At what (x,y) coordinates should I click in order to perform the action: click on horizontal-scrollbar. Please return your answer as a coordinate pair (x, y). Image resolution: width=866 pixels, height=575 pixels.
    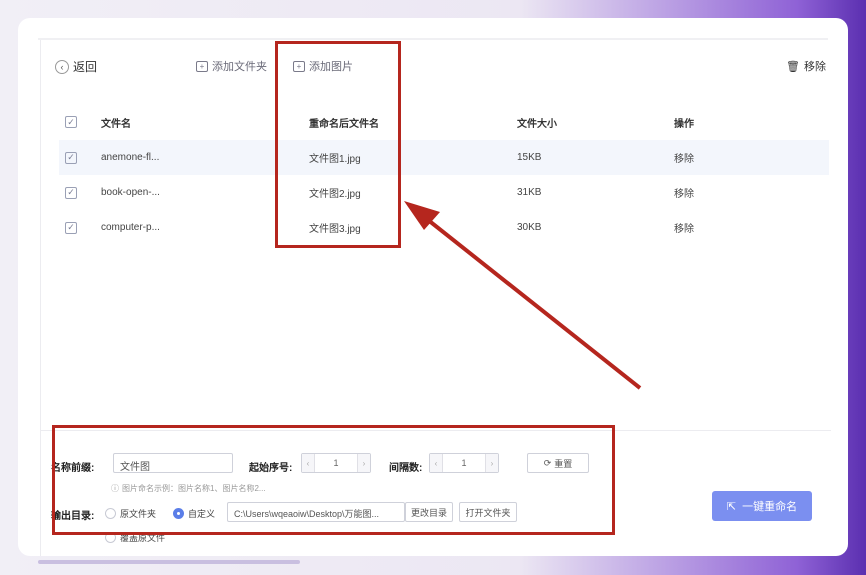
    Looking at the image, I should click on (169, 562).